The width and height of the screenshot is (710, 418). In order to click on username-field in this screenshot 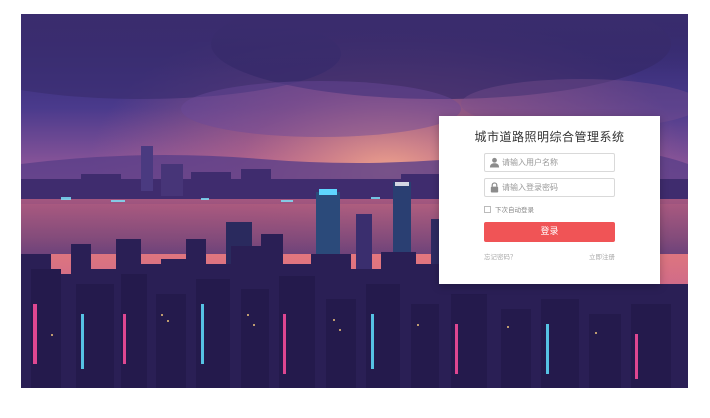, I will do `click(549, 162)`.